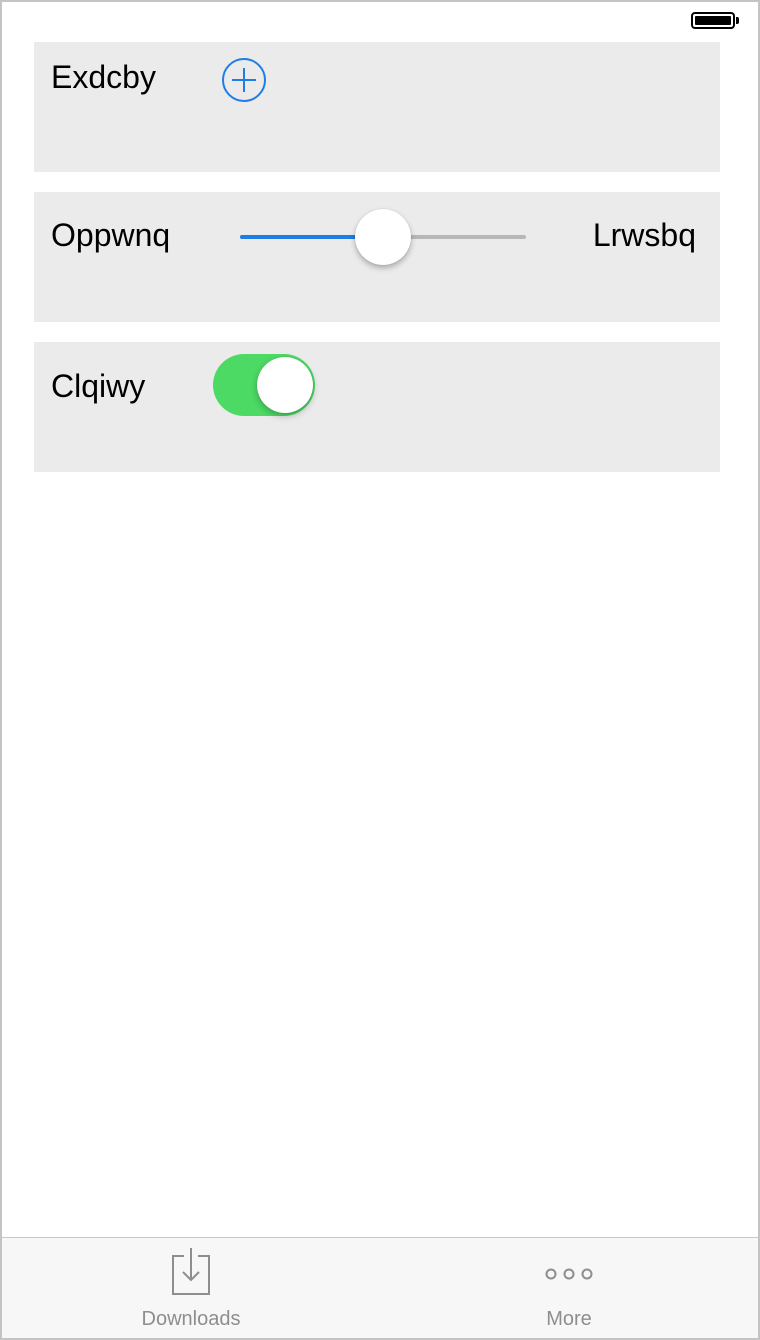 The height and width of the screenshot is (1340, 760). I want to click on add-circle-icon, so click(244, 80).